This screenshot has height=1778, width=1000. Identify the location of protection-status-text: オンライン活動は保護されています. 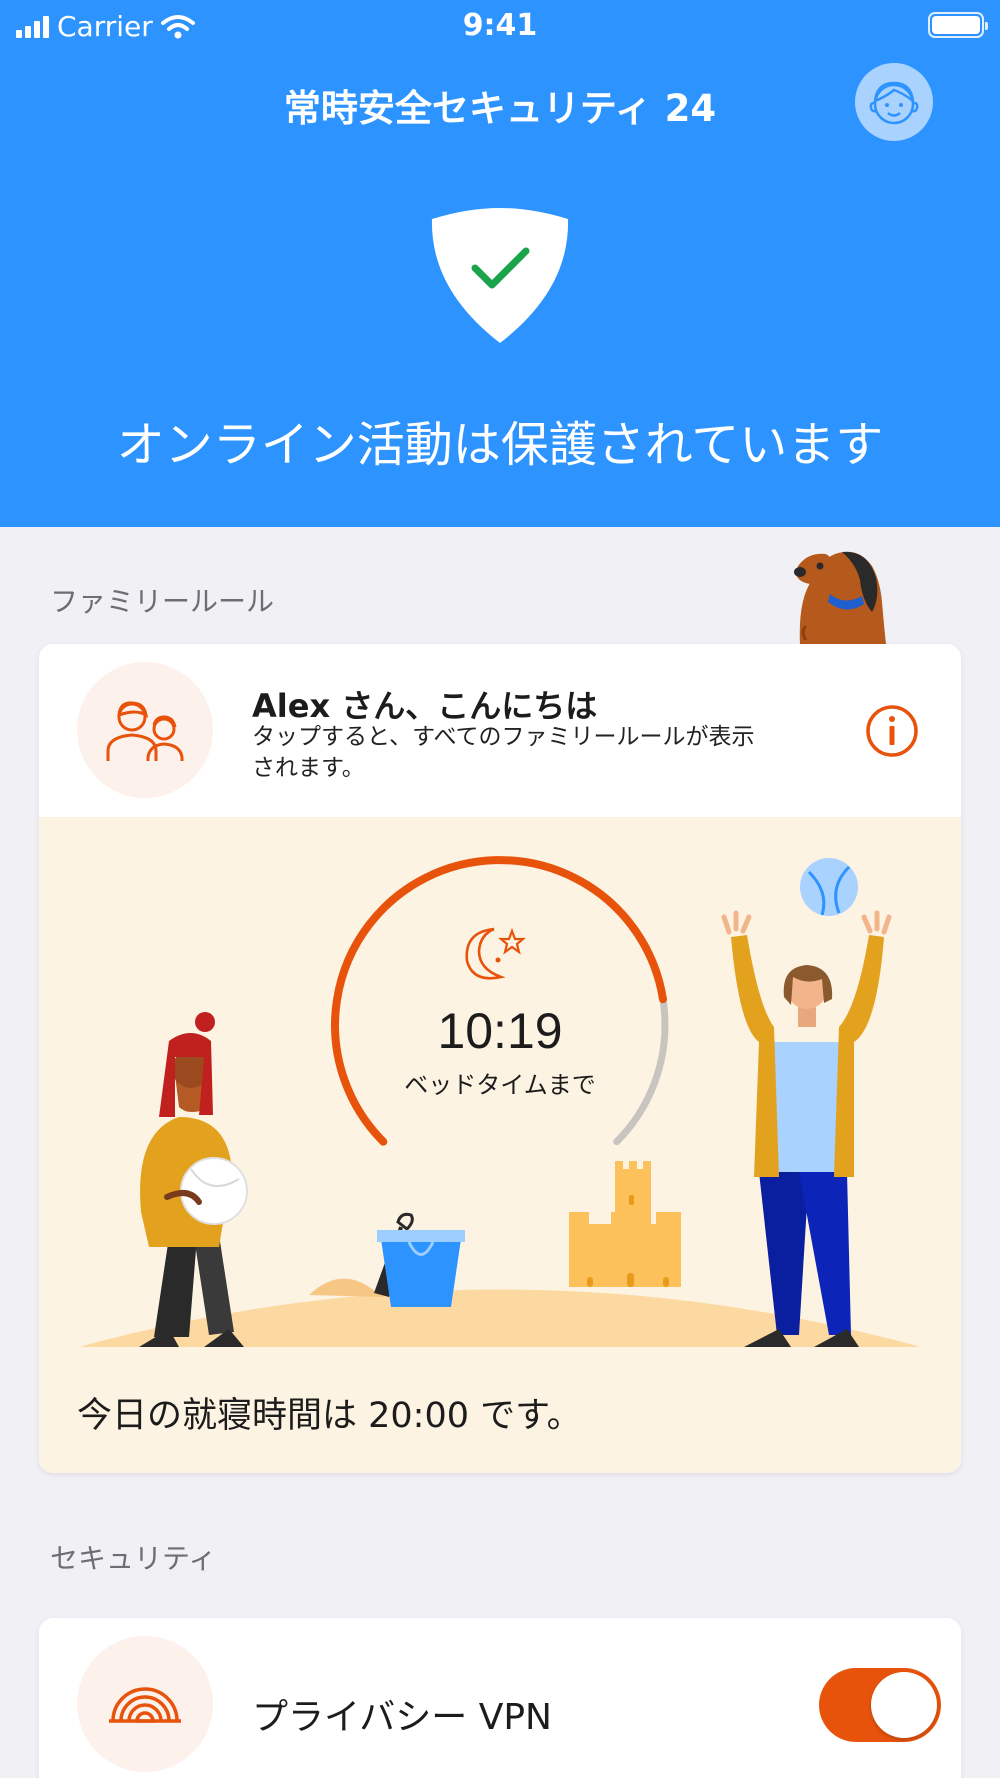
(500, 445).